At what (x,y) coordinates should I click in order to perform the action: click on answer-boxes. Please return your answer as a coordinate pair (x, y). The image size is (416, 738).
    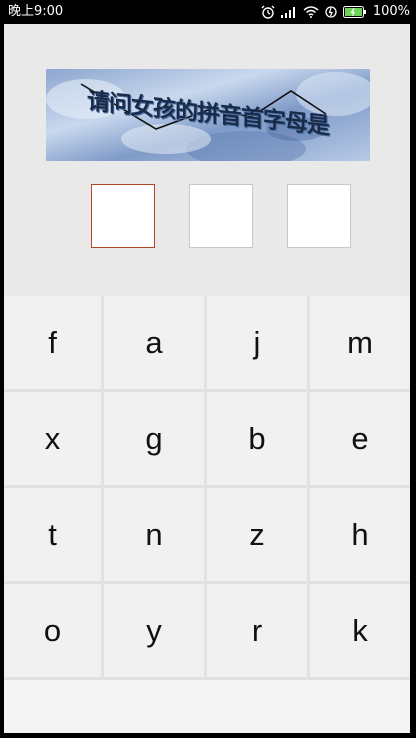
    Looking at the image, I should click on (207, 218).